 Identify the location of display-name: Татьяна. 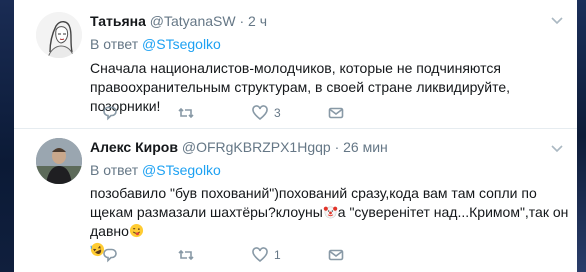
(118, 21).